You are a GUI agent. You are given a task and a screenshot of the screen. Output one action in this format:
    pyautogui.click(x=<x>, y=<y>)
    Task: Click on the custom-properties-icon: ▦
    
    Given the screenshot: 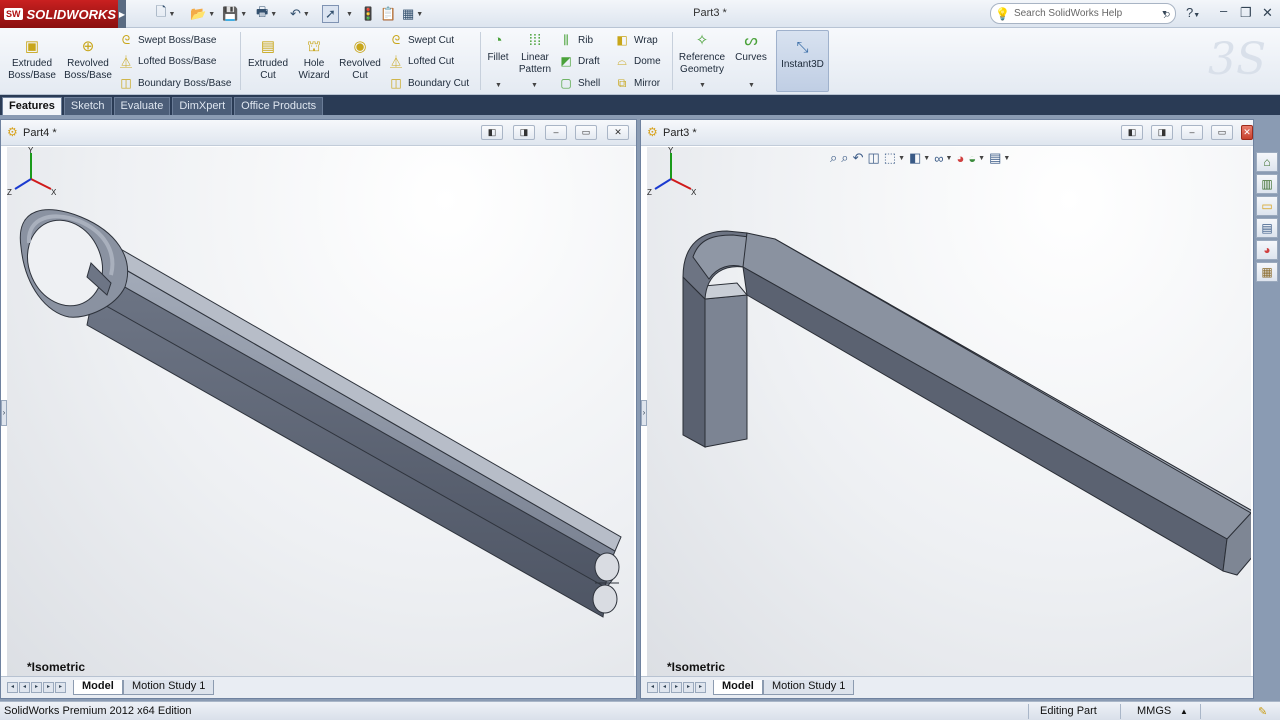 What is the action you would take?
    pyautogui.click(x=1267, y=272)
    